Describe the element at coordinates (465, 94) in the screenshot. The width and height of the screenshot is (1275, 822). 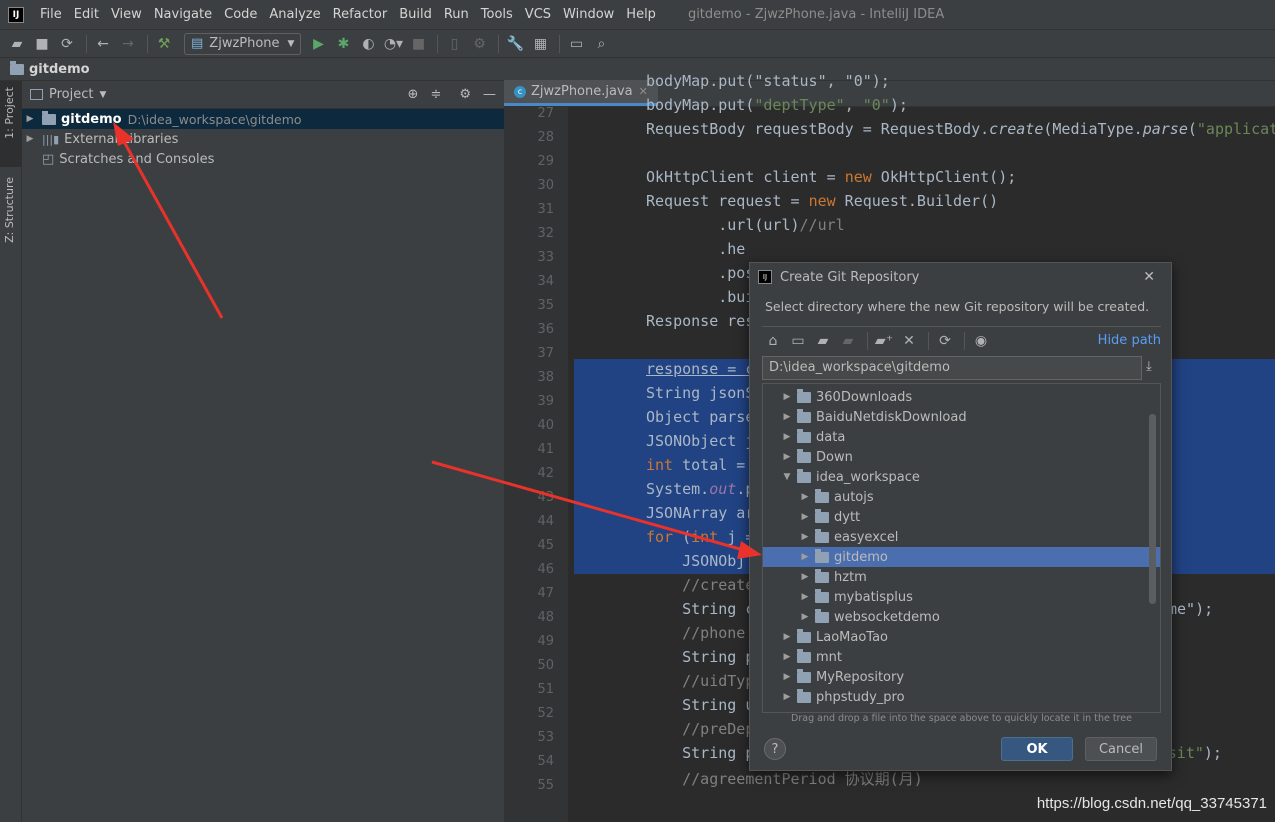
I see `gear-icon: ⚙` at that location.